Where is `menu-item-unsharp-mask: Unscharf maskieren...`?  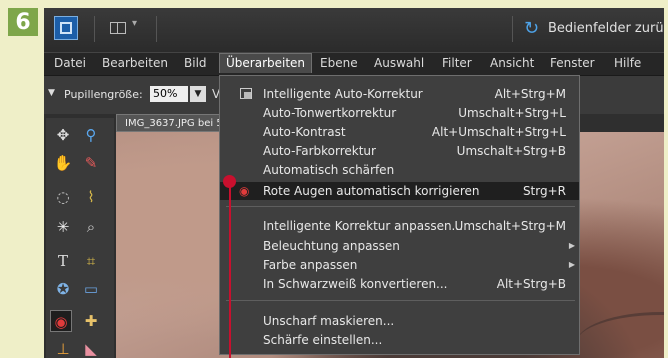 menu-item-unsharp-mask: Unscharf maskieren... is located at coordinates (399, 321).